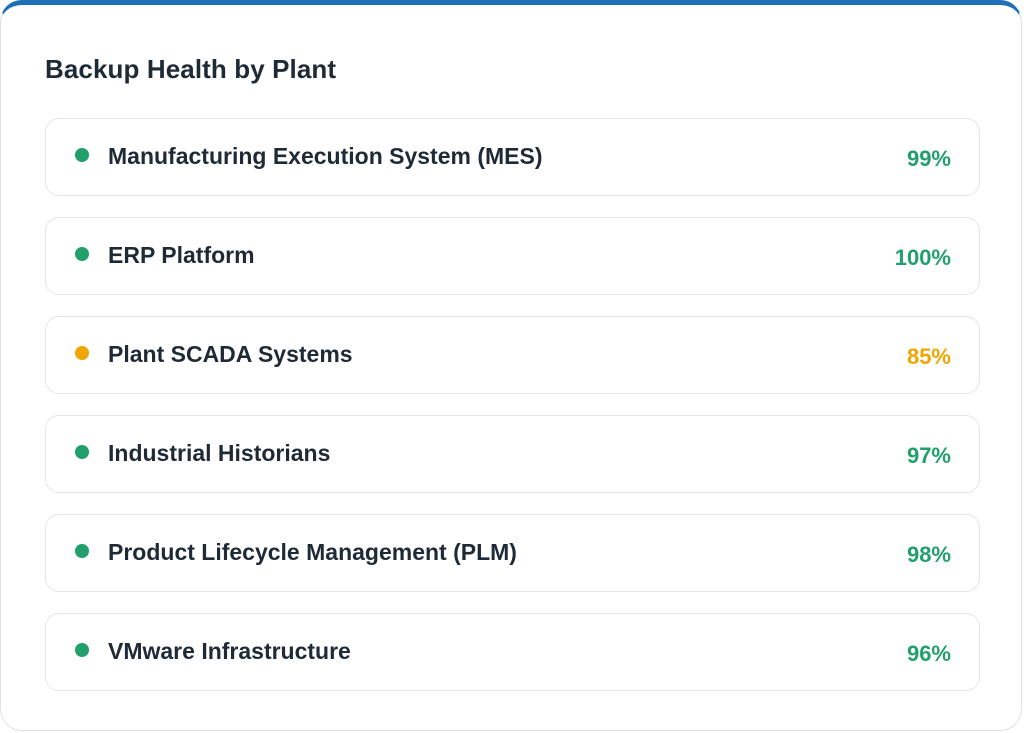  What do you see at coordinates (191, 69) in the screenshot?
I see `card-title: Backup Health by Plant` at bounding box center [191, 69].